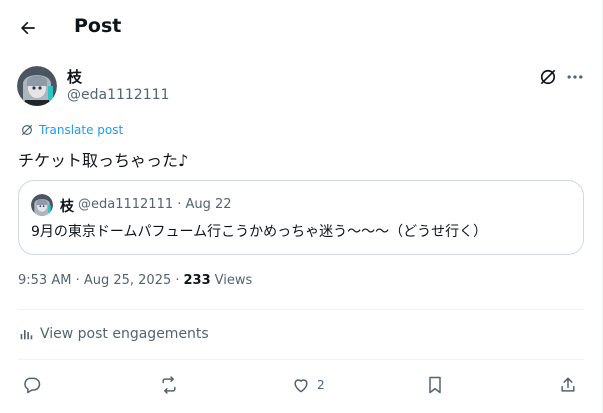 The height and width of the screenshot is (413, 603). I want to click on repost-button, so click(169, 385).